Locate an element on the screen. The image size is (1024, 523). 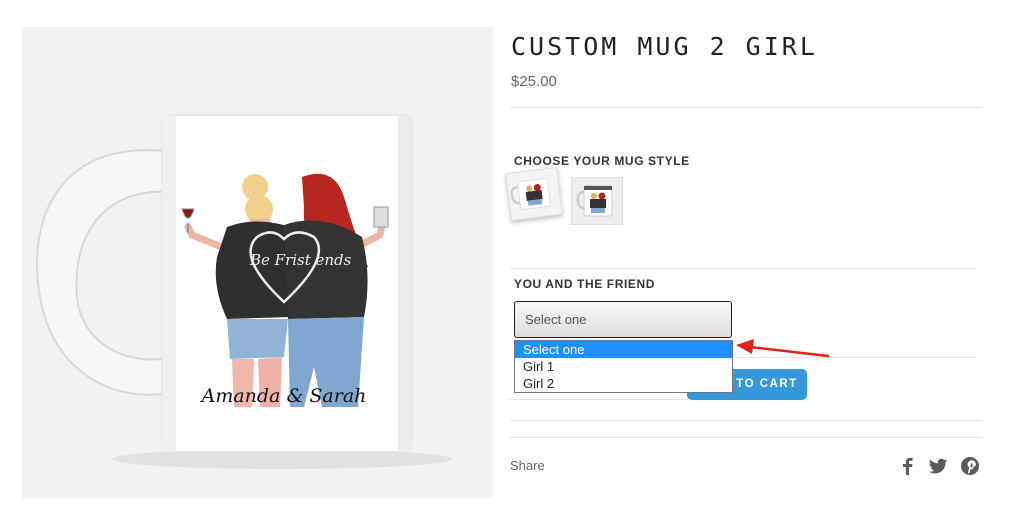
friend-dropdown-list: Select one Girl 1 Girl 2 is located at coordinates (623, 366).